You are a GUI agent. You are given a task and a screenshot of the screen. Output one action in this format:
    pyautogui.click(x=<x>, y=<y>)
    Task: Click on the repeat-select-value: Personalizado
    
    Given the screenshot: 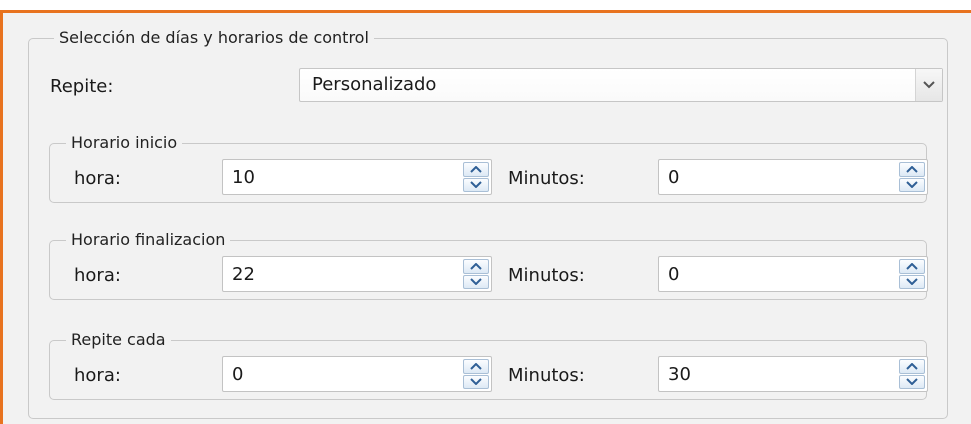 What is the action you would take?
    pyautogui.click(x=374, y=84)
    